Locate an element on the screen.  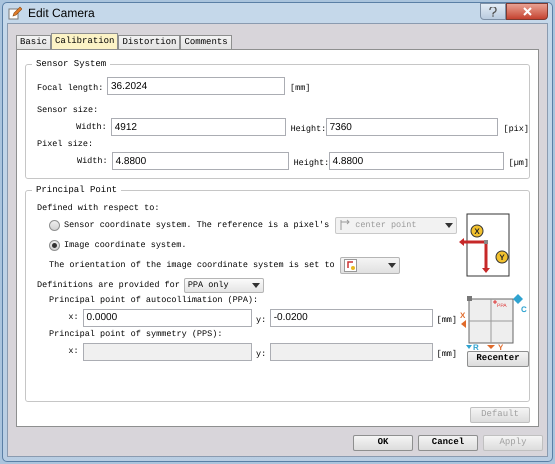
sensor-size-label: Sensor size: is located at coordinates (67, 110).